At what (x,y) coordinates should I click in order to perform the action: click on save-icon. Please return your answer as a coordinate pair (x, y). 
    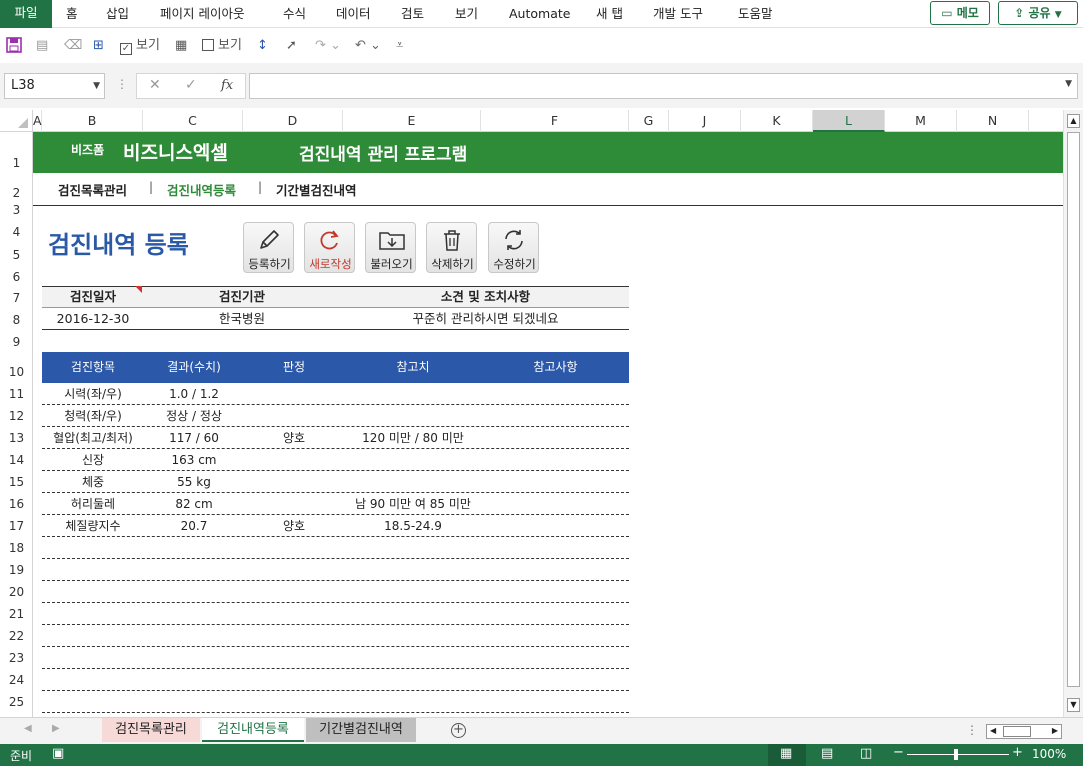
    Looking at the image, I should click on (14, 46).